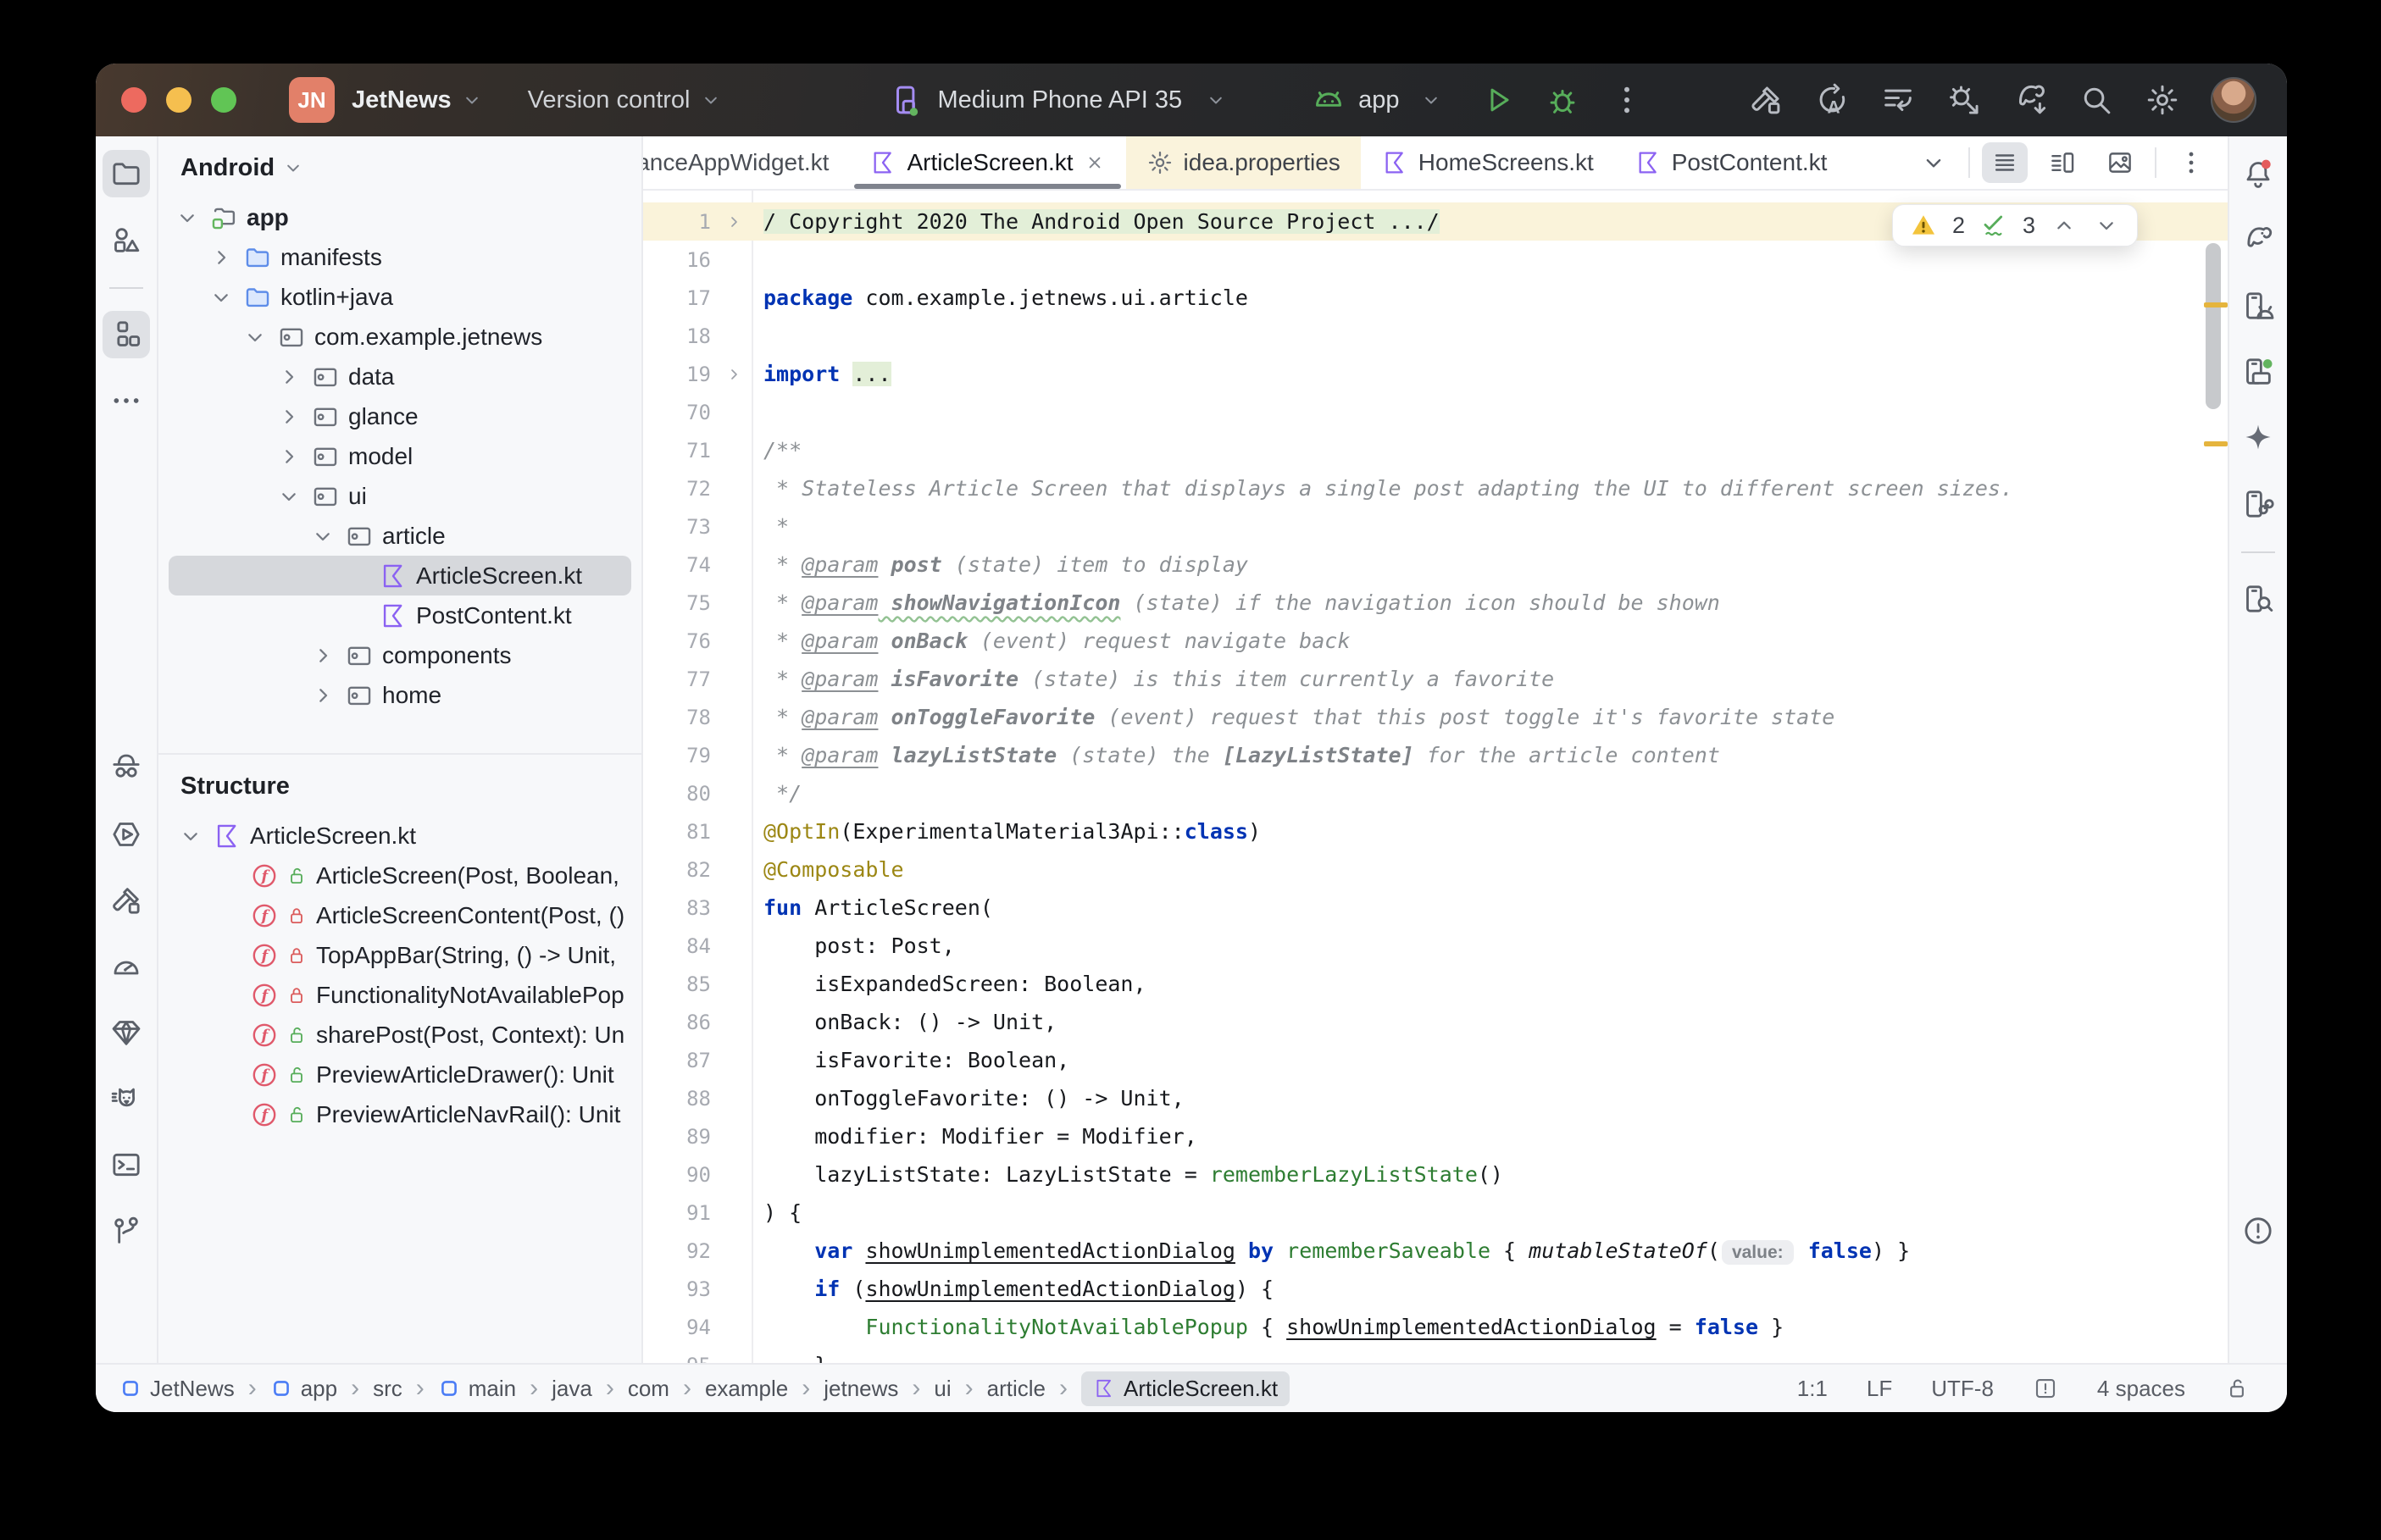  Describe the element at coordinates (1964, 100) in the screenshot. I see `bug-arrow-icon` at that location.